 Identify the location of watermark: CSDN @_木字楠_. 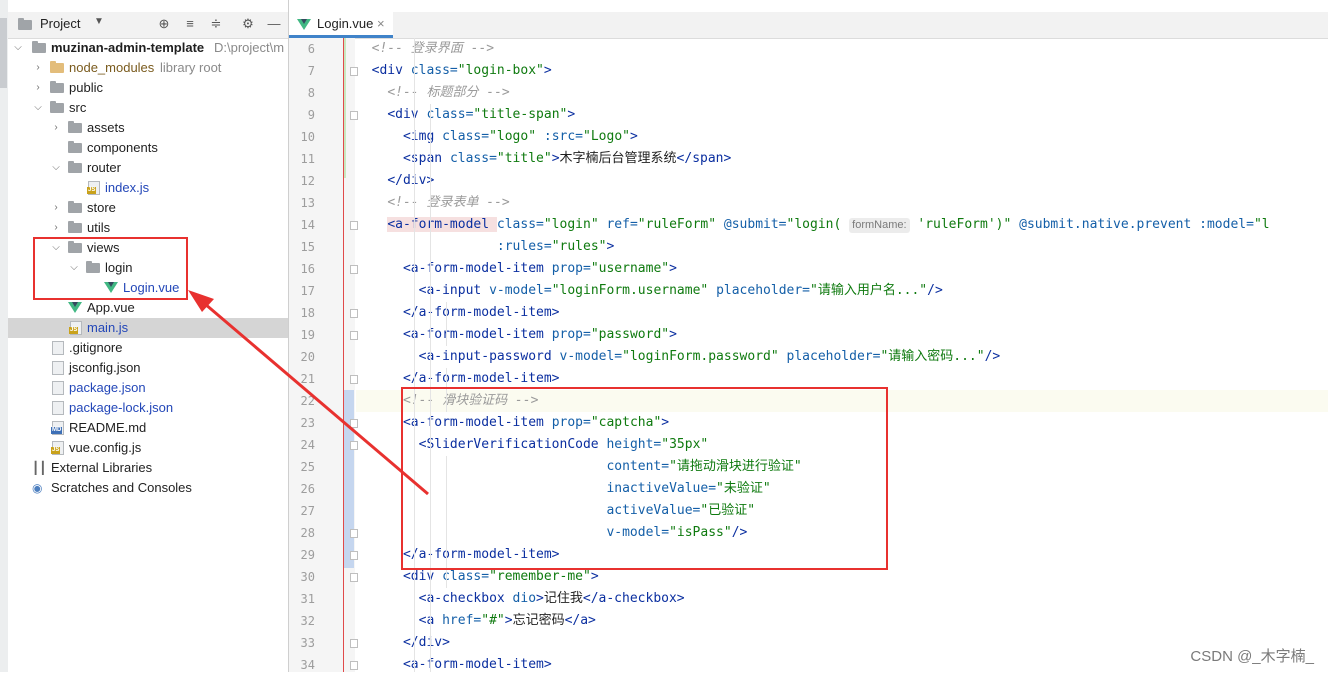
(1252, 656).